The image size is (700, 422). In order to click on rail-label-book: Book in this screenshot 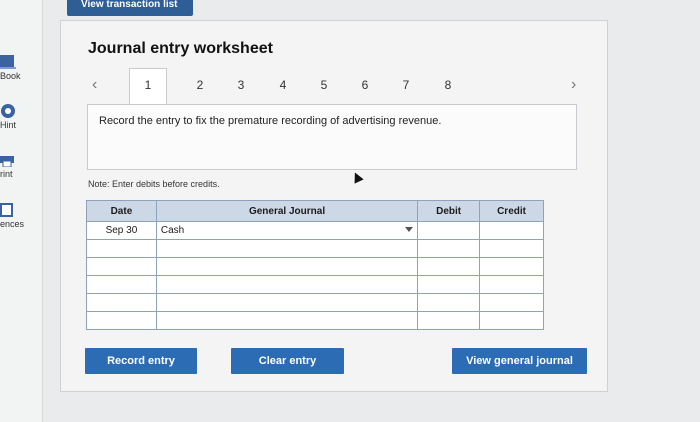, I will do `click(10, 76)`.